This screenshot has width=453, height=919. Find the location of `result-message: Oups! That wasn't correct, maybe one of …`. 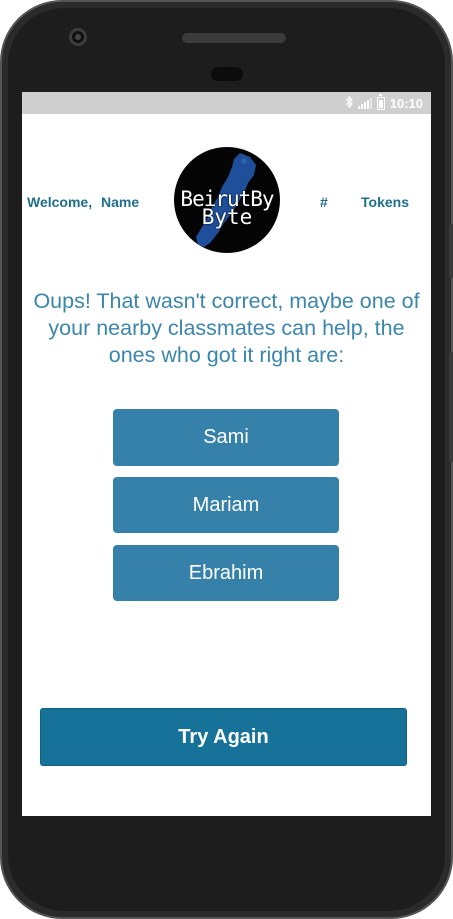

result-message: Oups! That wasn't correct, maybe one of … is located at coordinates (226, 328).